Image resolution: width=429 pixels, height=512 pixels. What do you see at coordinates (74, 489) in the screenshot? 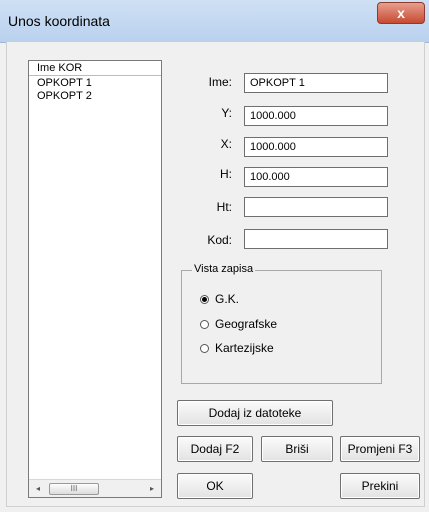
I see `scroll-thumb: III` at bounding box center [74, 489].